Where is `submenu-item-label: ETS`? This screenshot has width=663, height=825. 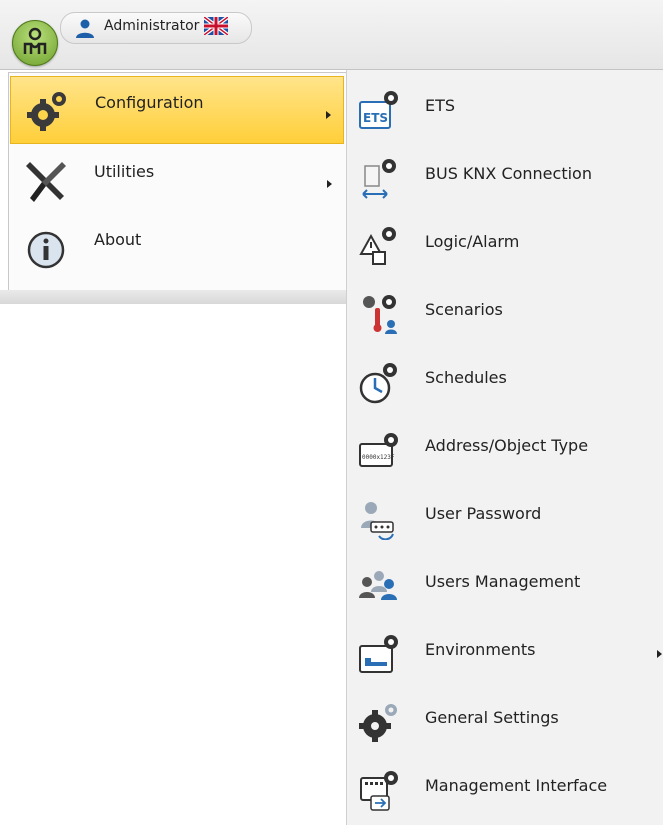
submenu-item-label: ETS is located at coordinates (440, 105).